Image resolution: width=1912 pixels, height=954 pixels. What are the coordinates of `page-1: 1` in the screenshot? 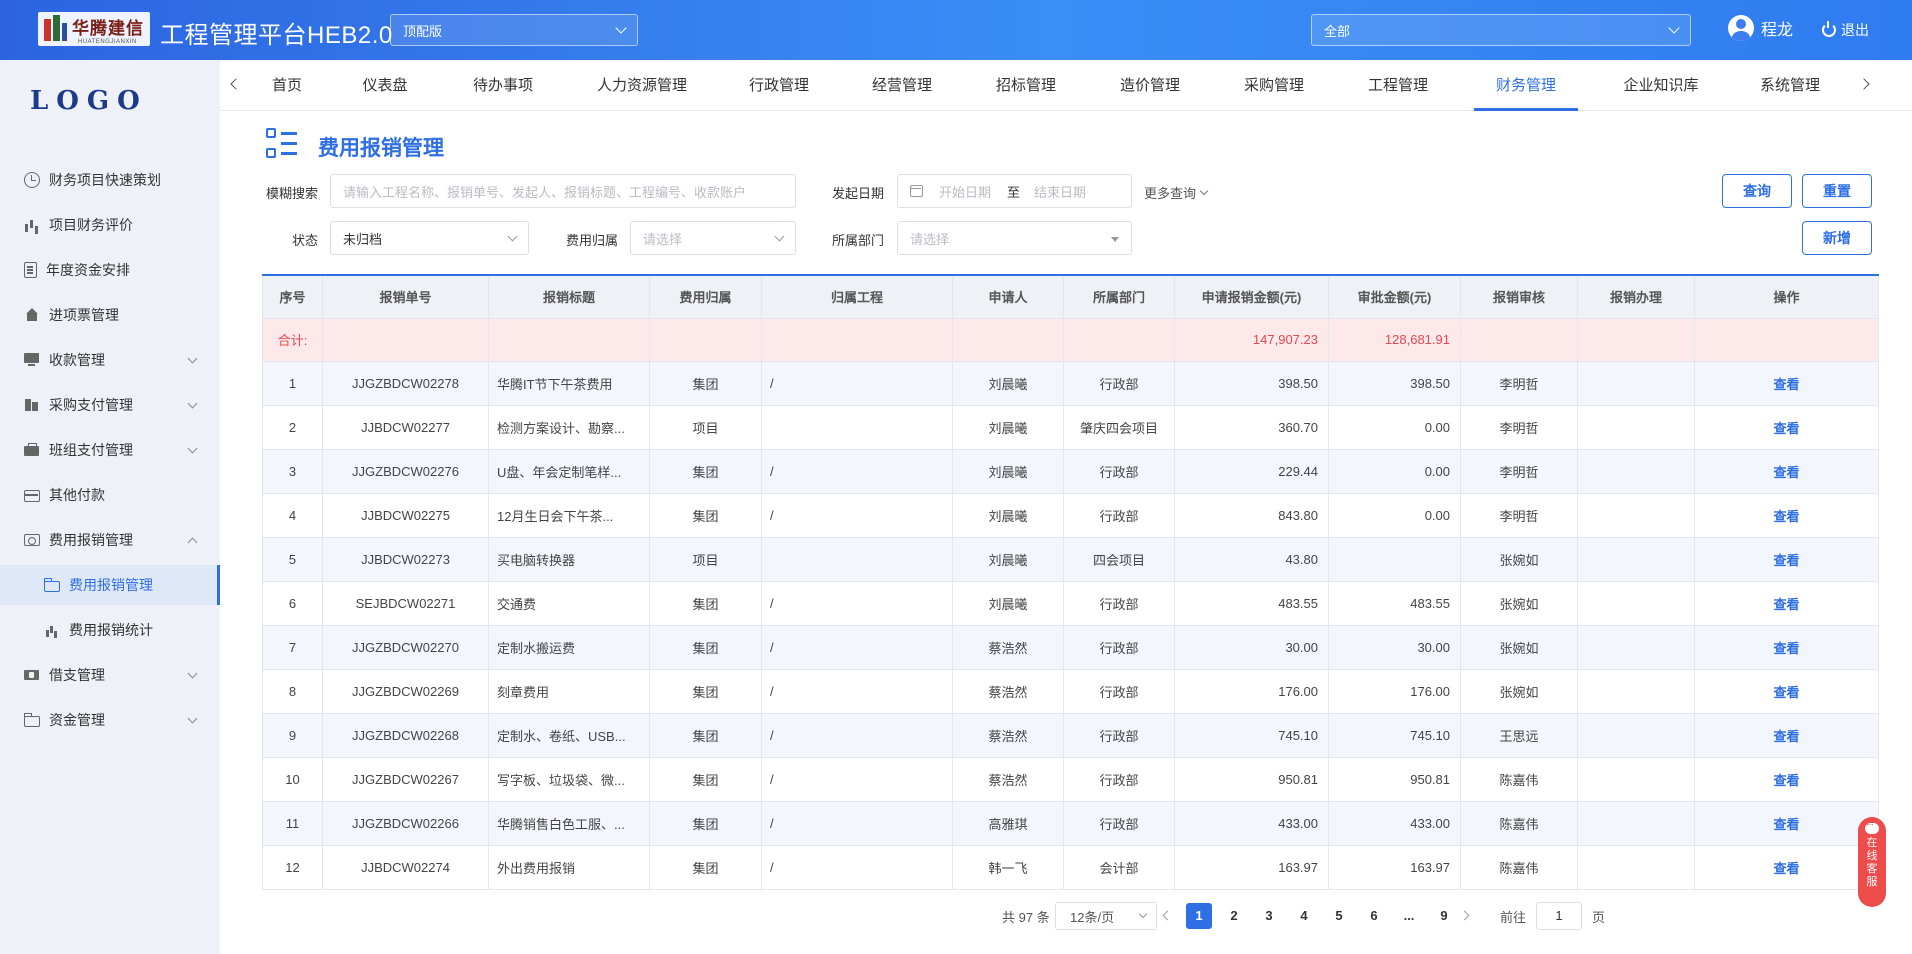 It's located at (1199, 916).